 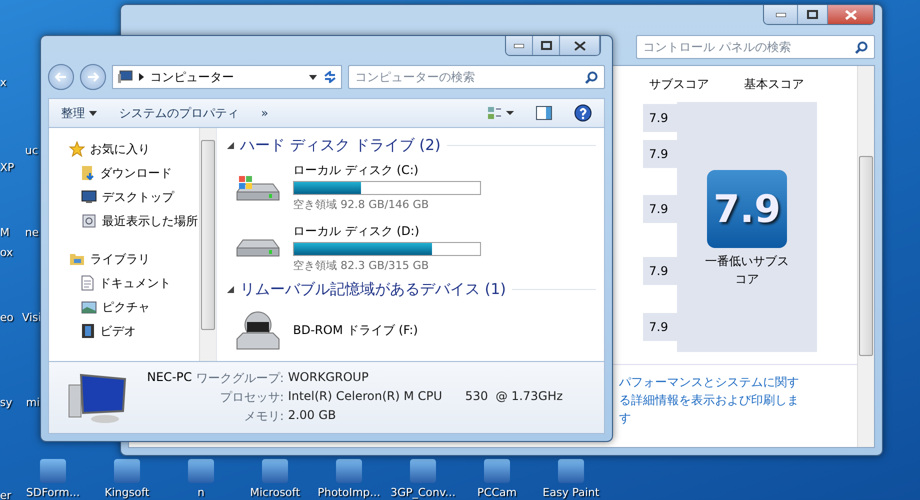 What do you see at coordinates (710, 400) in the screenshot?
I see `performance-details-link: パフォーマンスとシステムに関する詳細情報を表示および印刷します` at bounding box center [710, 400].